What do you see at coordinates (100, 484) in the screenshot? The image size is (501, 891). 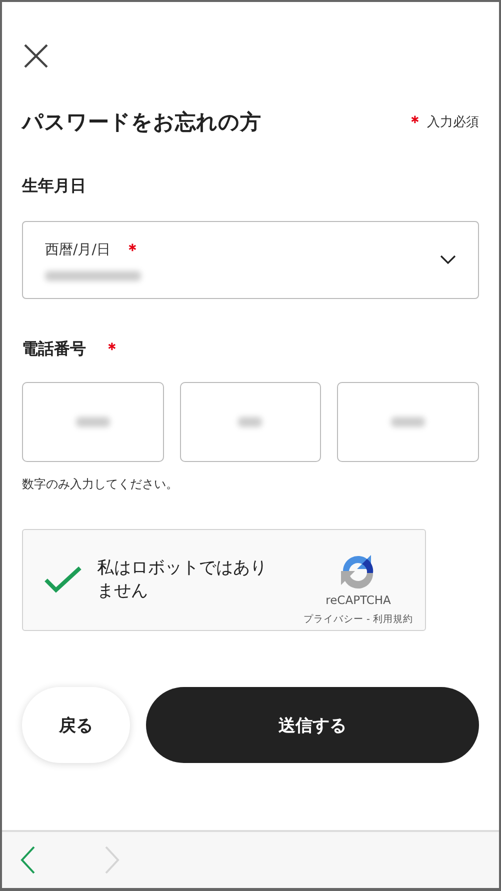 I see `input-hint: 数字のみ入力してください。` at bounding box center [100, 484].